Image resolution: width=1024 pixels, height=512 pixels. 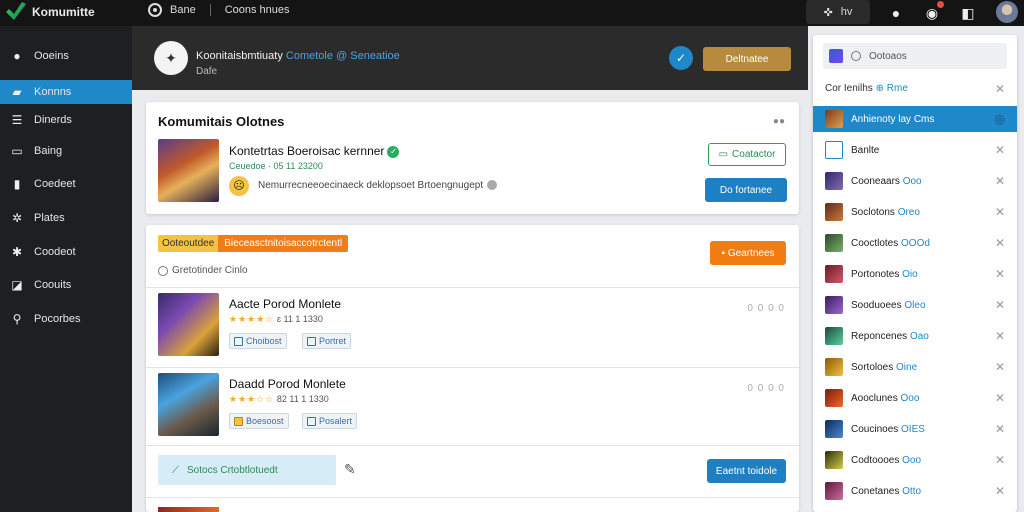 I want to click on avatar, so click(x=1007, y=12).